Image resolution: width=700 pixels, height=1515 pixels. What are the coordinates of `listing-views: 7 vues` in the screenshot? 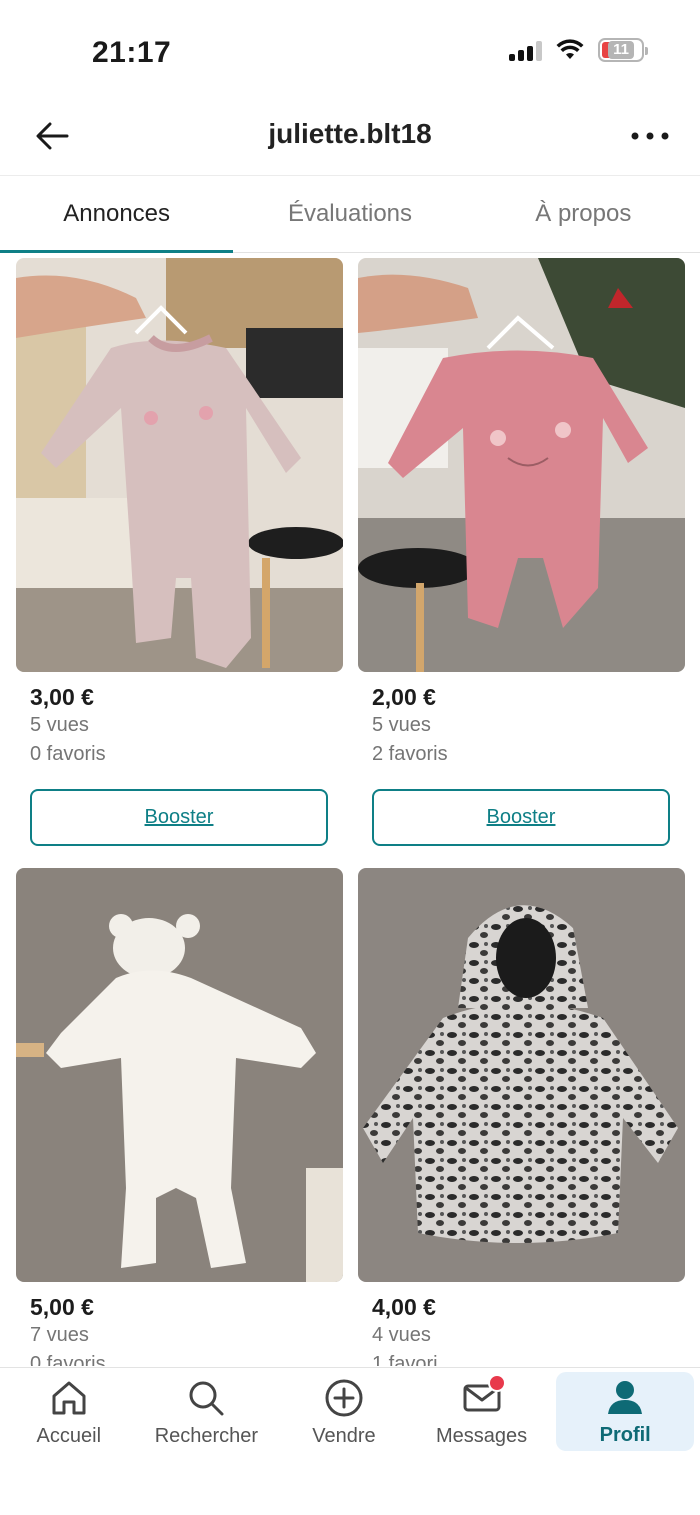 It's located at (59, 1335).